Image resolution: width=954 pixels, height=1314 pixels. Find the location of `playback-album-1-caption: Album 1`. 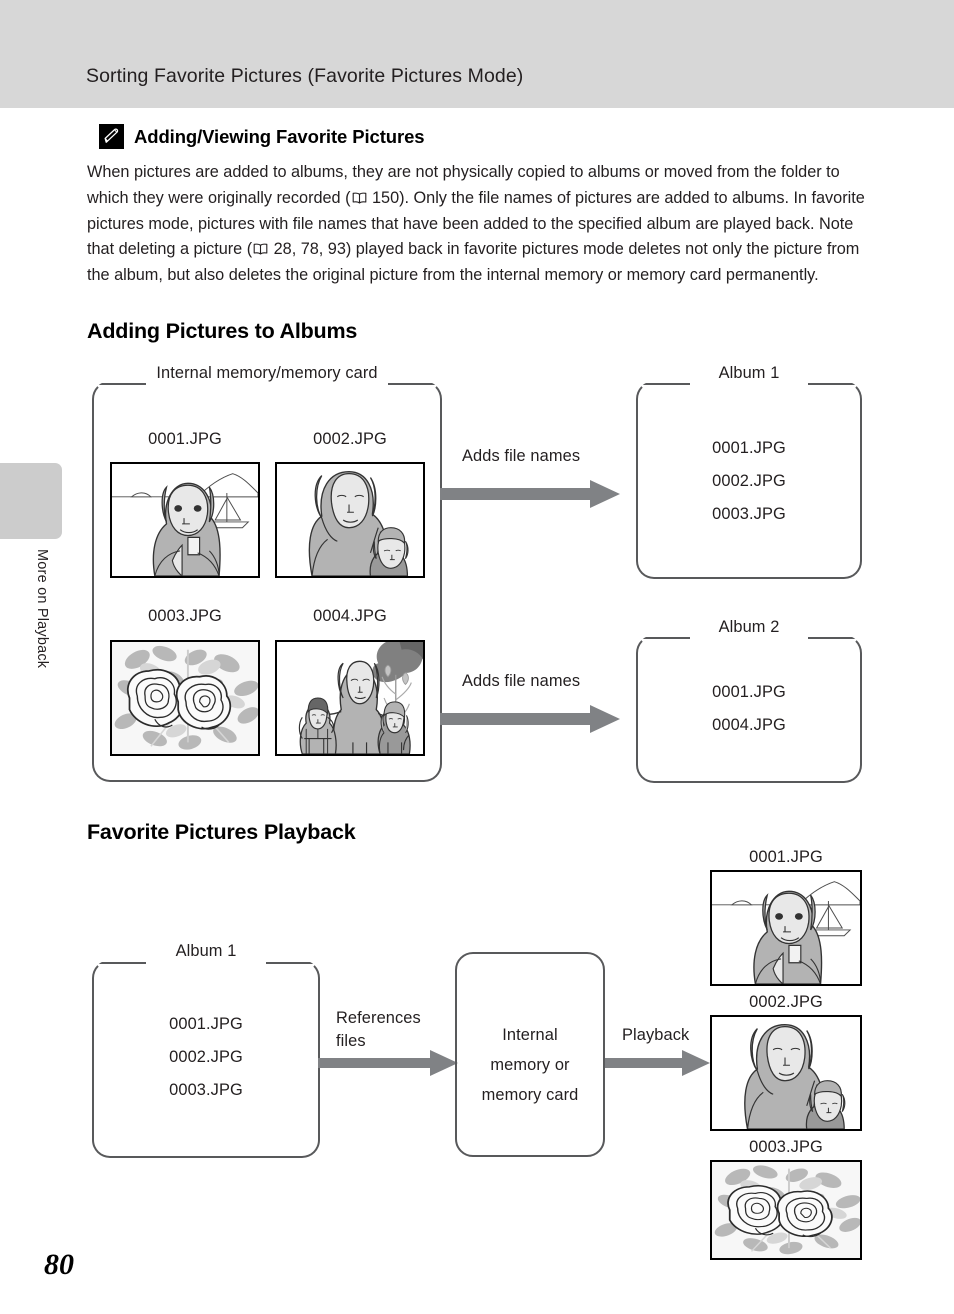

playback-album-1-caption: Album 1 is located at coordinates (206, 951).